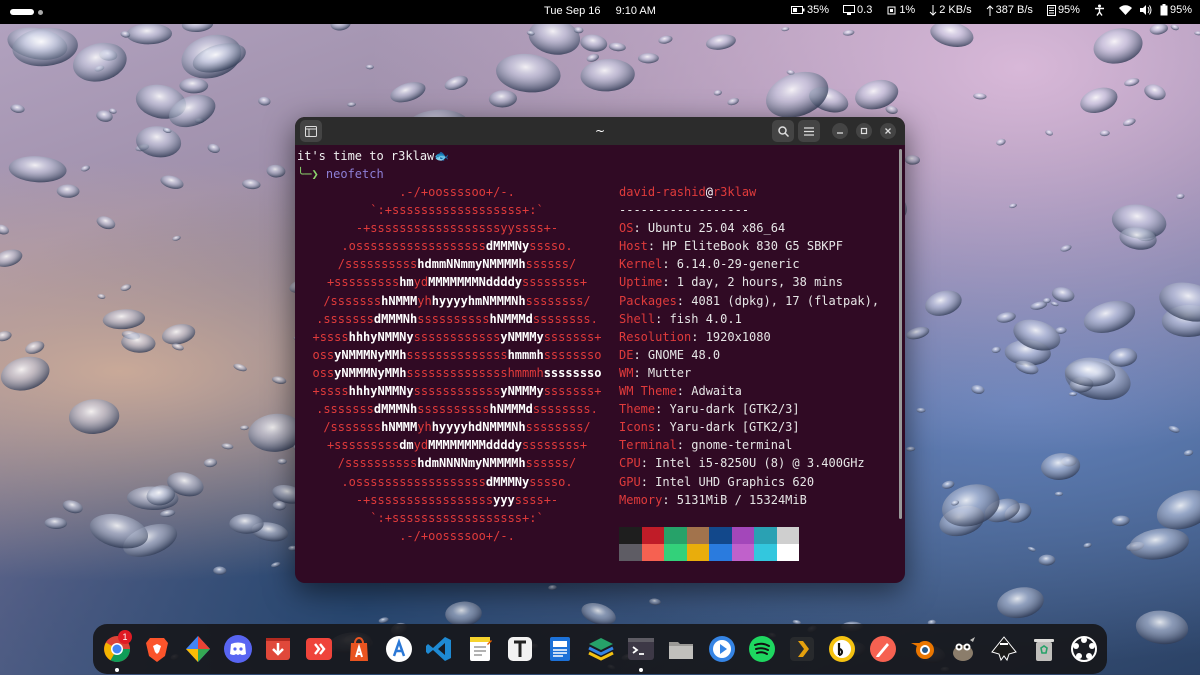 This screenshot has height=675, width=1200. I want to click on system-menu: 95%, so click(1155, 10).